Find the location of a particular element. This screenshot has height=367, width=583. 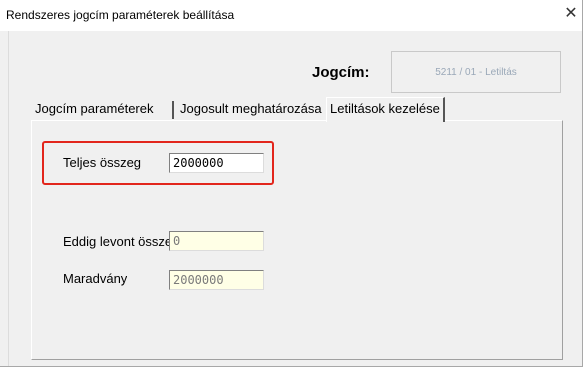

jogcim-label: Jogcím: is located at coordinates (341, 72).